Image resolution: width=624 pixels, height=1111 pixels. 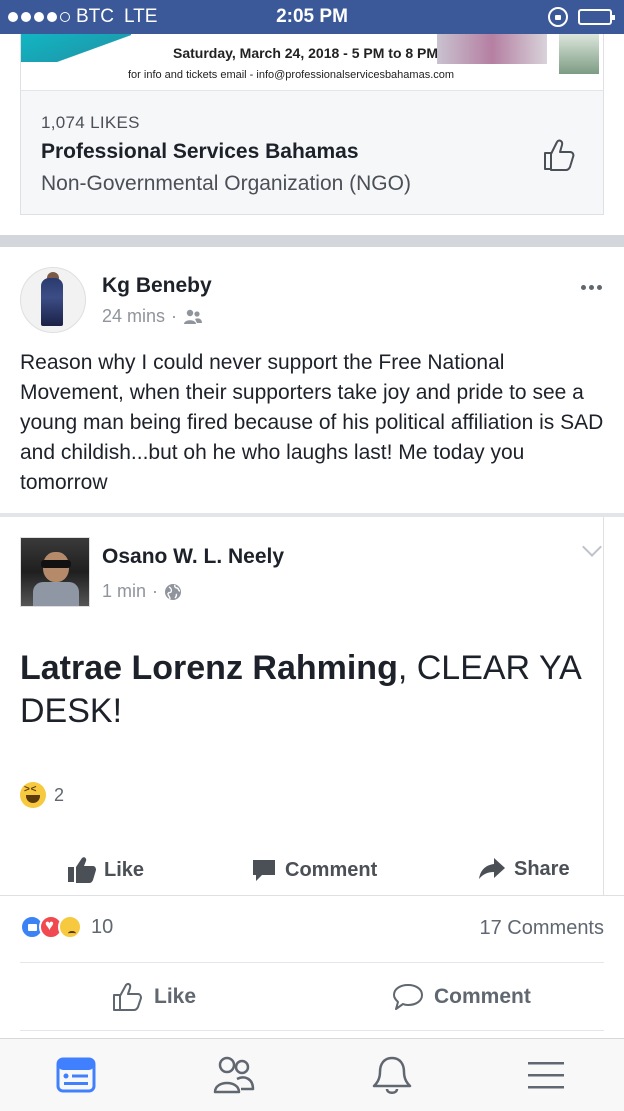 I want to click on post-meta: 24 mins ·, so click(x=152, y=316).